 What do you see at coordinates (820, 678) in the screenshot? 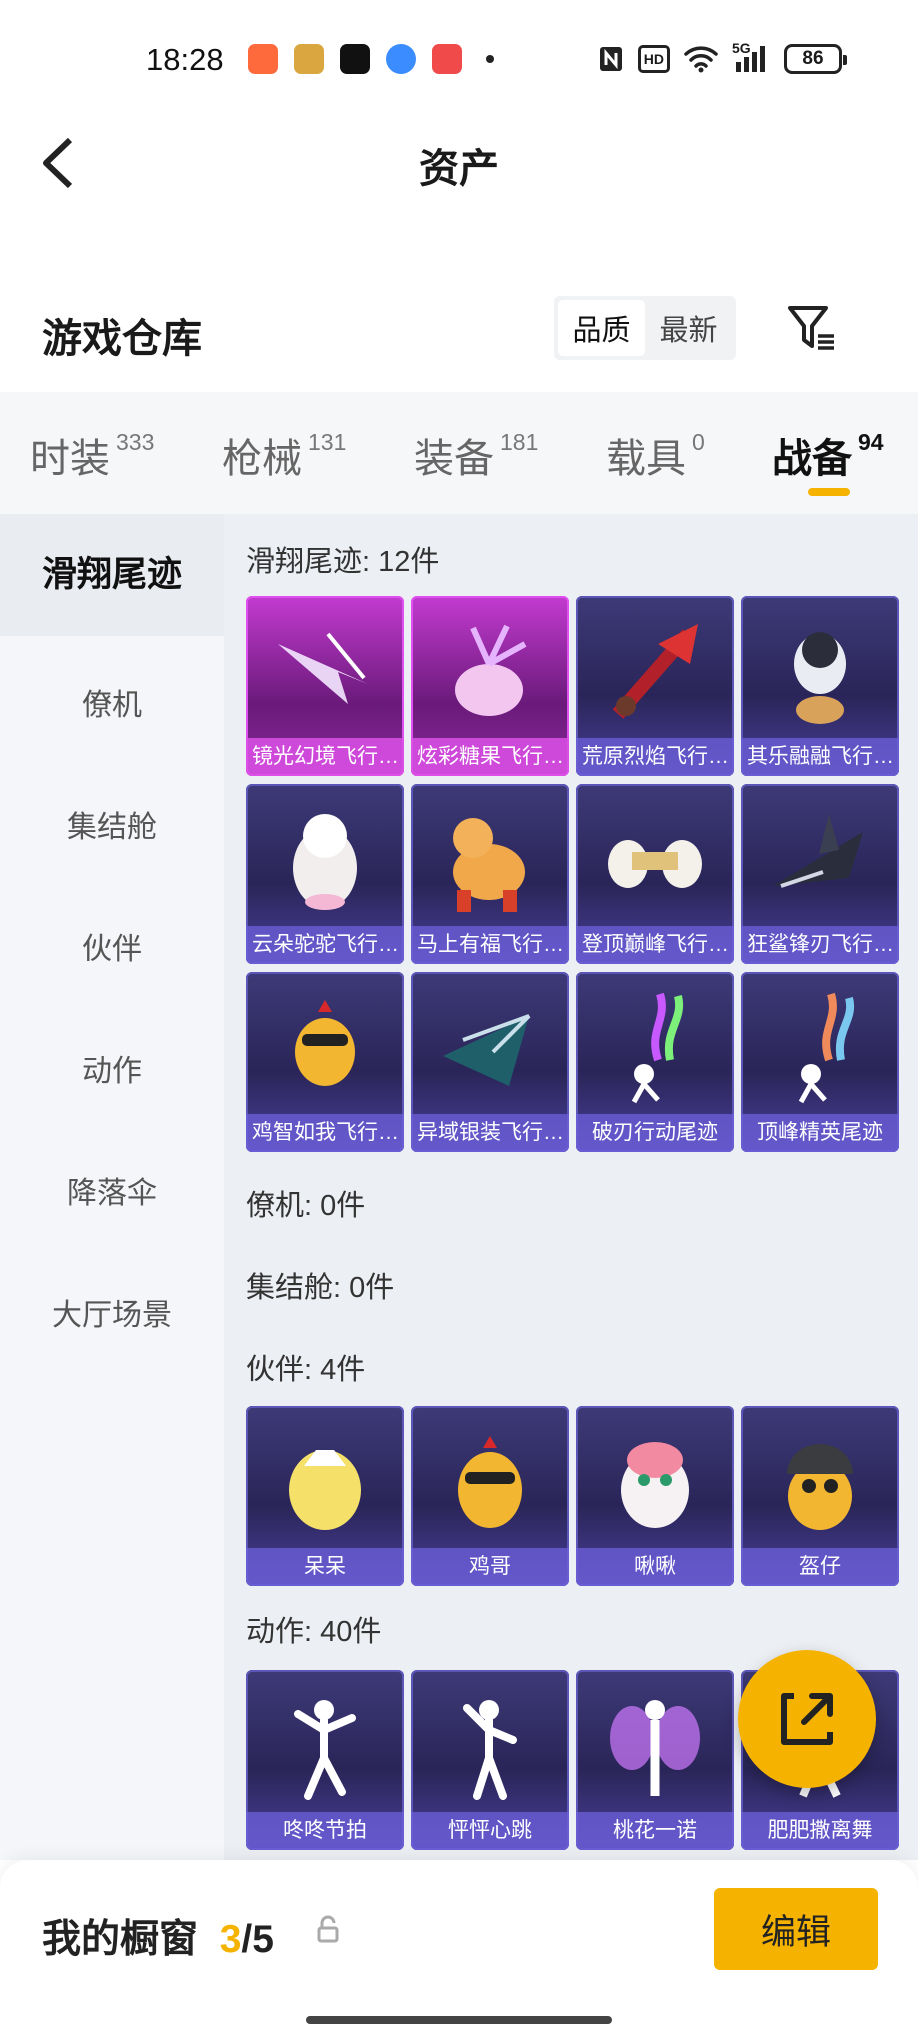
I see `penguin-glide-art` at bounding box center [820, 678].